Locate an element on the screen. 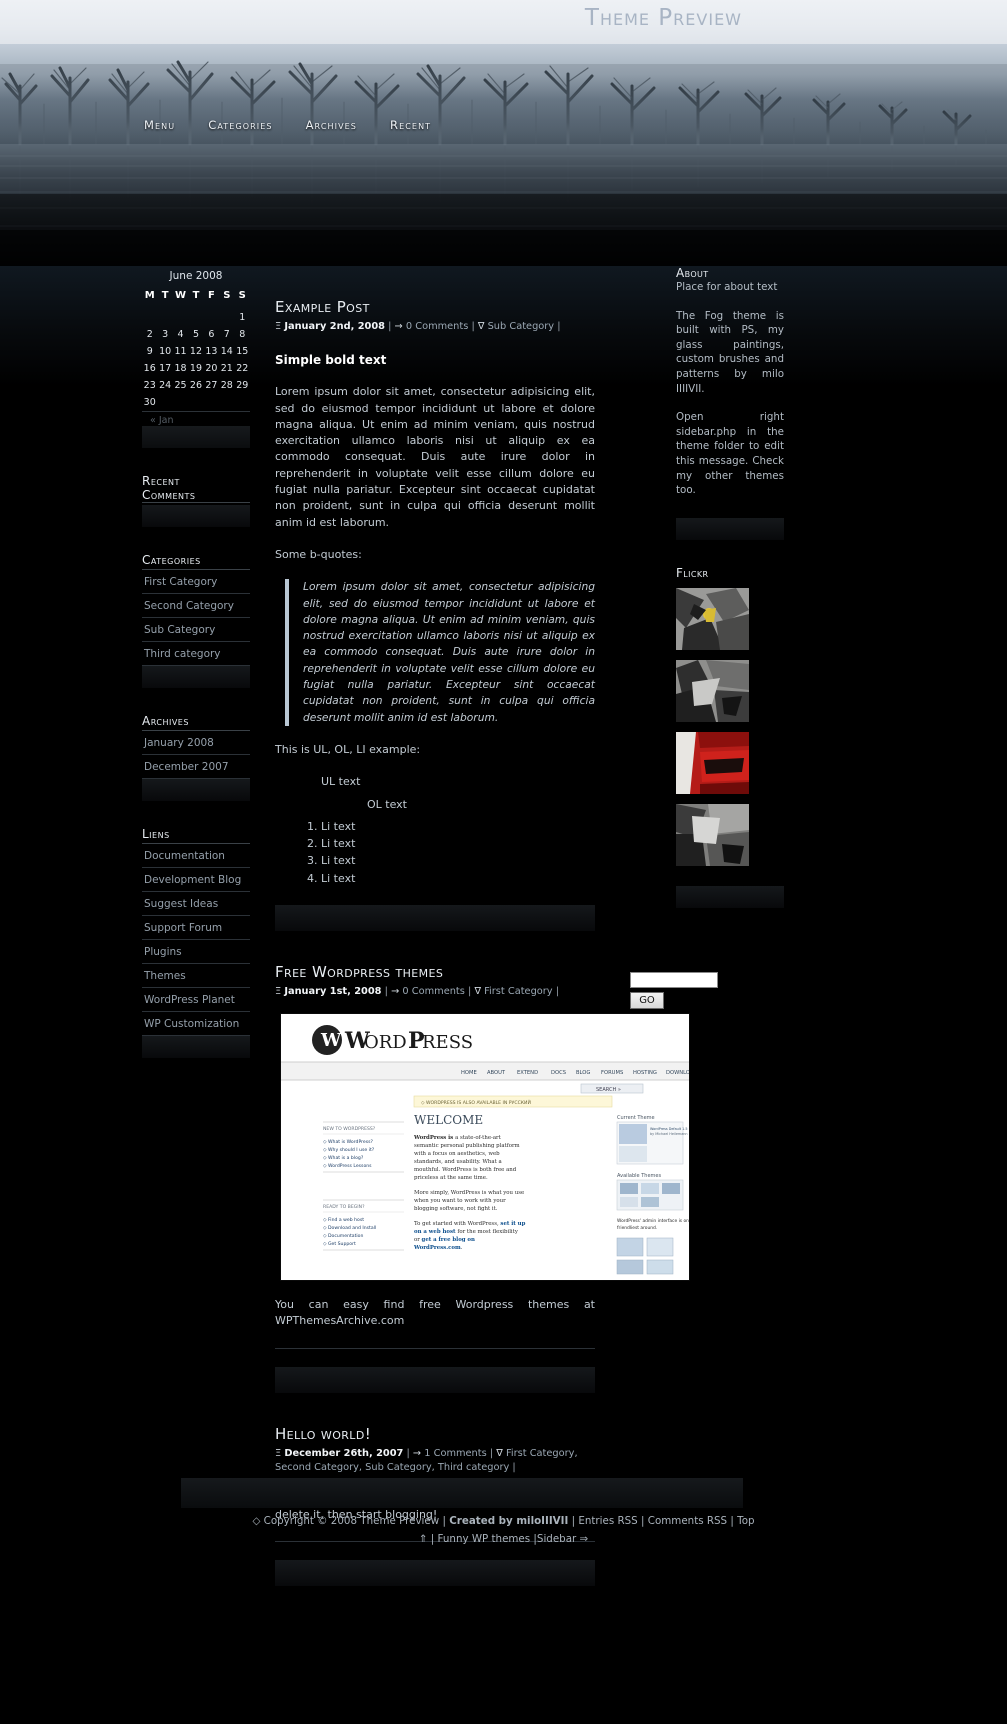 The height and width of the screenshot is (1724, 1007). post-comments-link-3: 1 Comments is located at coordinates (455, 1453).